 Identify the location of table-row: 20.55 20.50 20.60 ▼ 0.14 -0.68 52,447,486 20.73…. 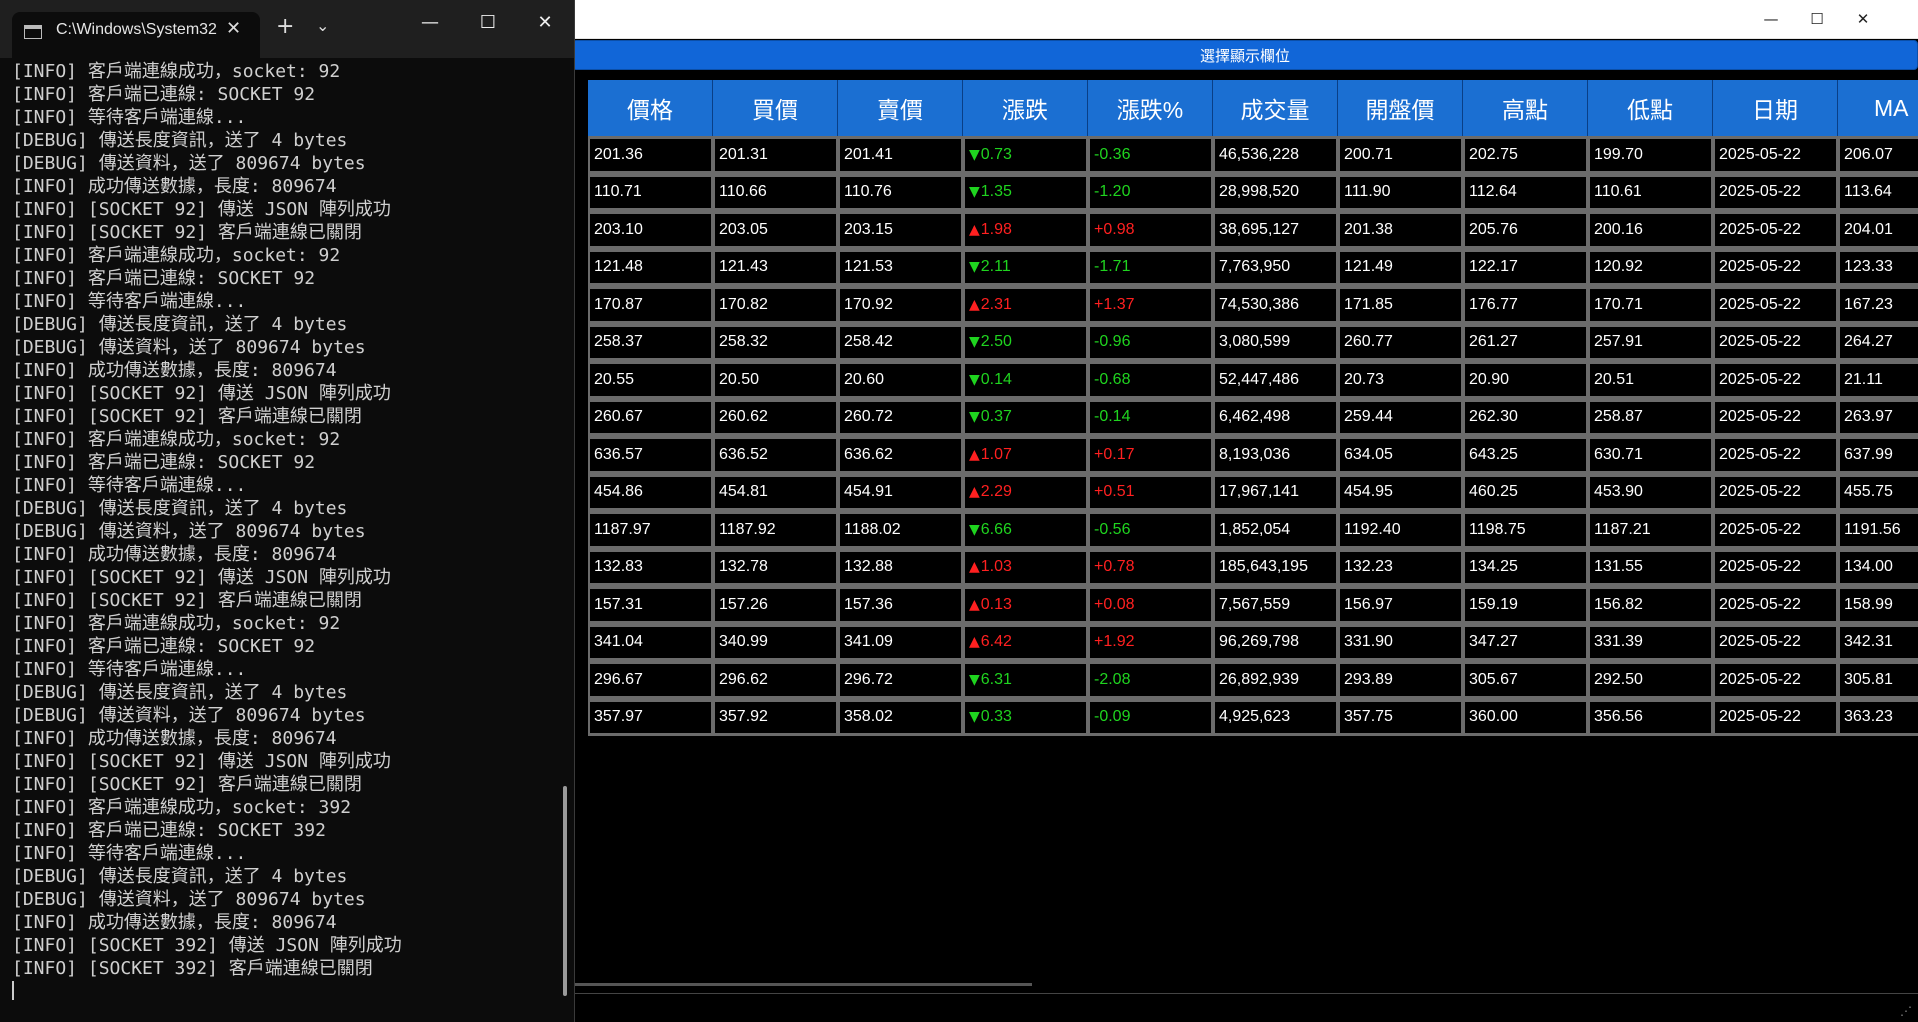
(1253, 380).